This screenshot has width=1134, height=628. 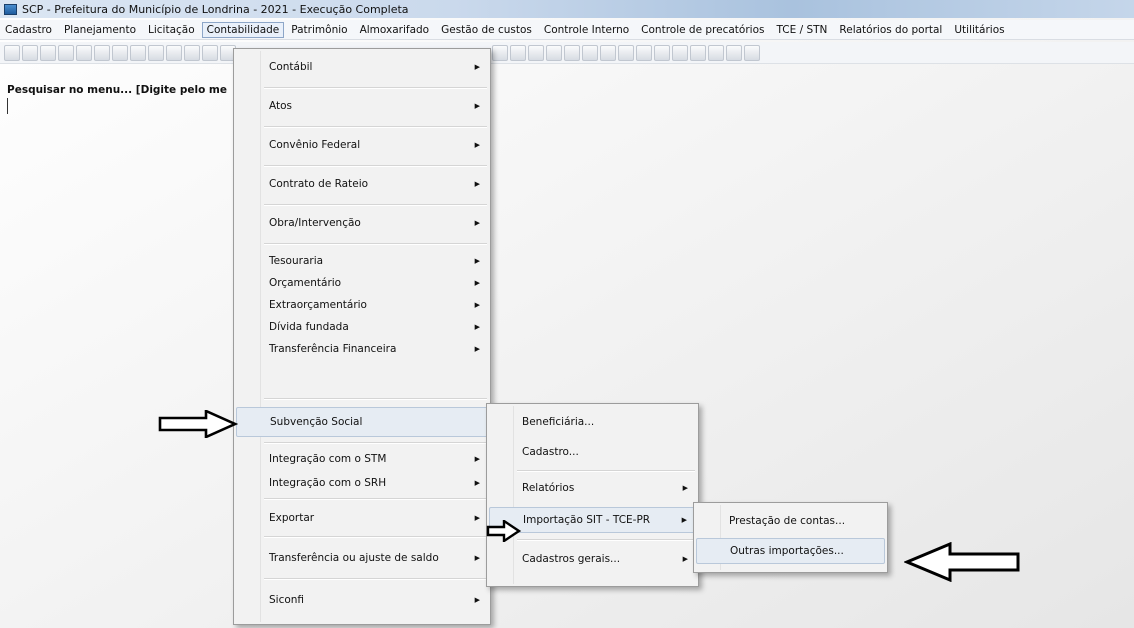 I want to click on menu-item-label: Relatórios, so click(x=548, y=488).